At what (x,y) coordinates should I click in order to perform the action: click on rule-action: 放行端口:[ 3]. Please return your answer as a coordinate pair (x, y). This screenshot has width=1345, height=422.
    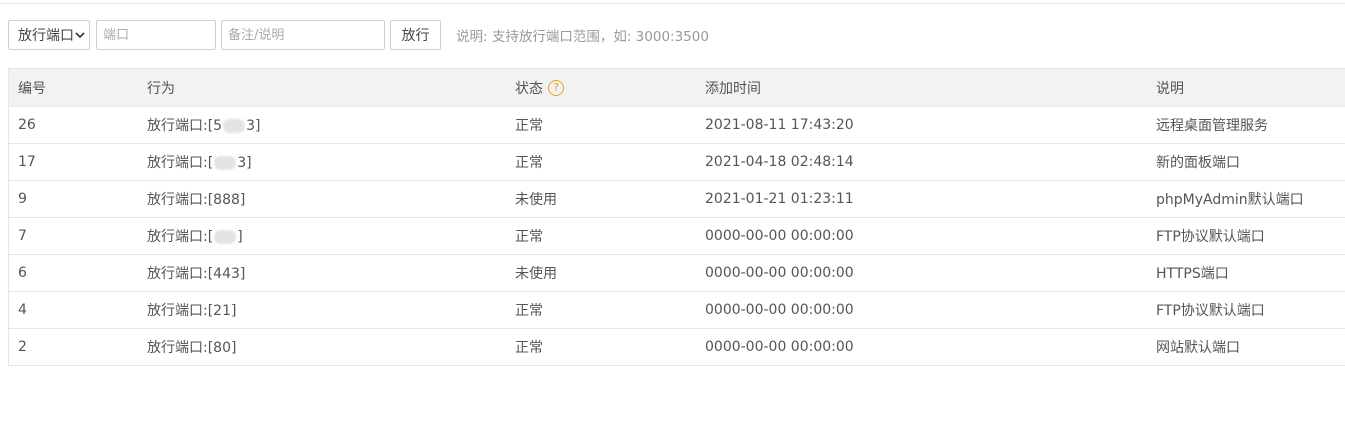
    Looking at the image, I should click on (322, 162).